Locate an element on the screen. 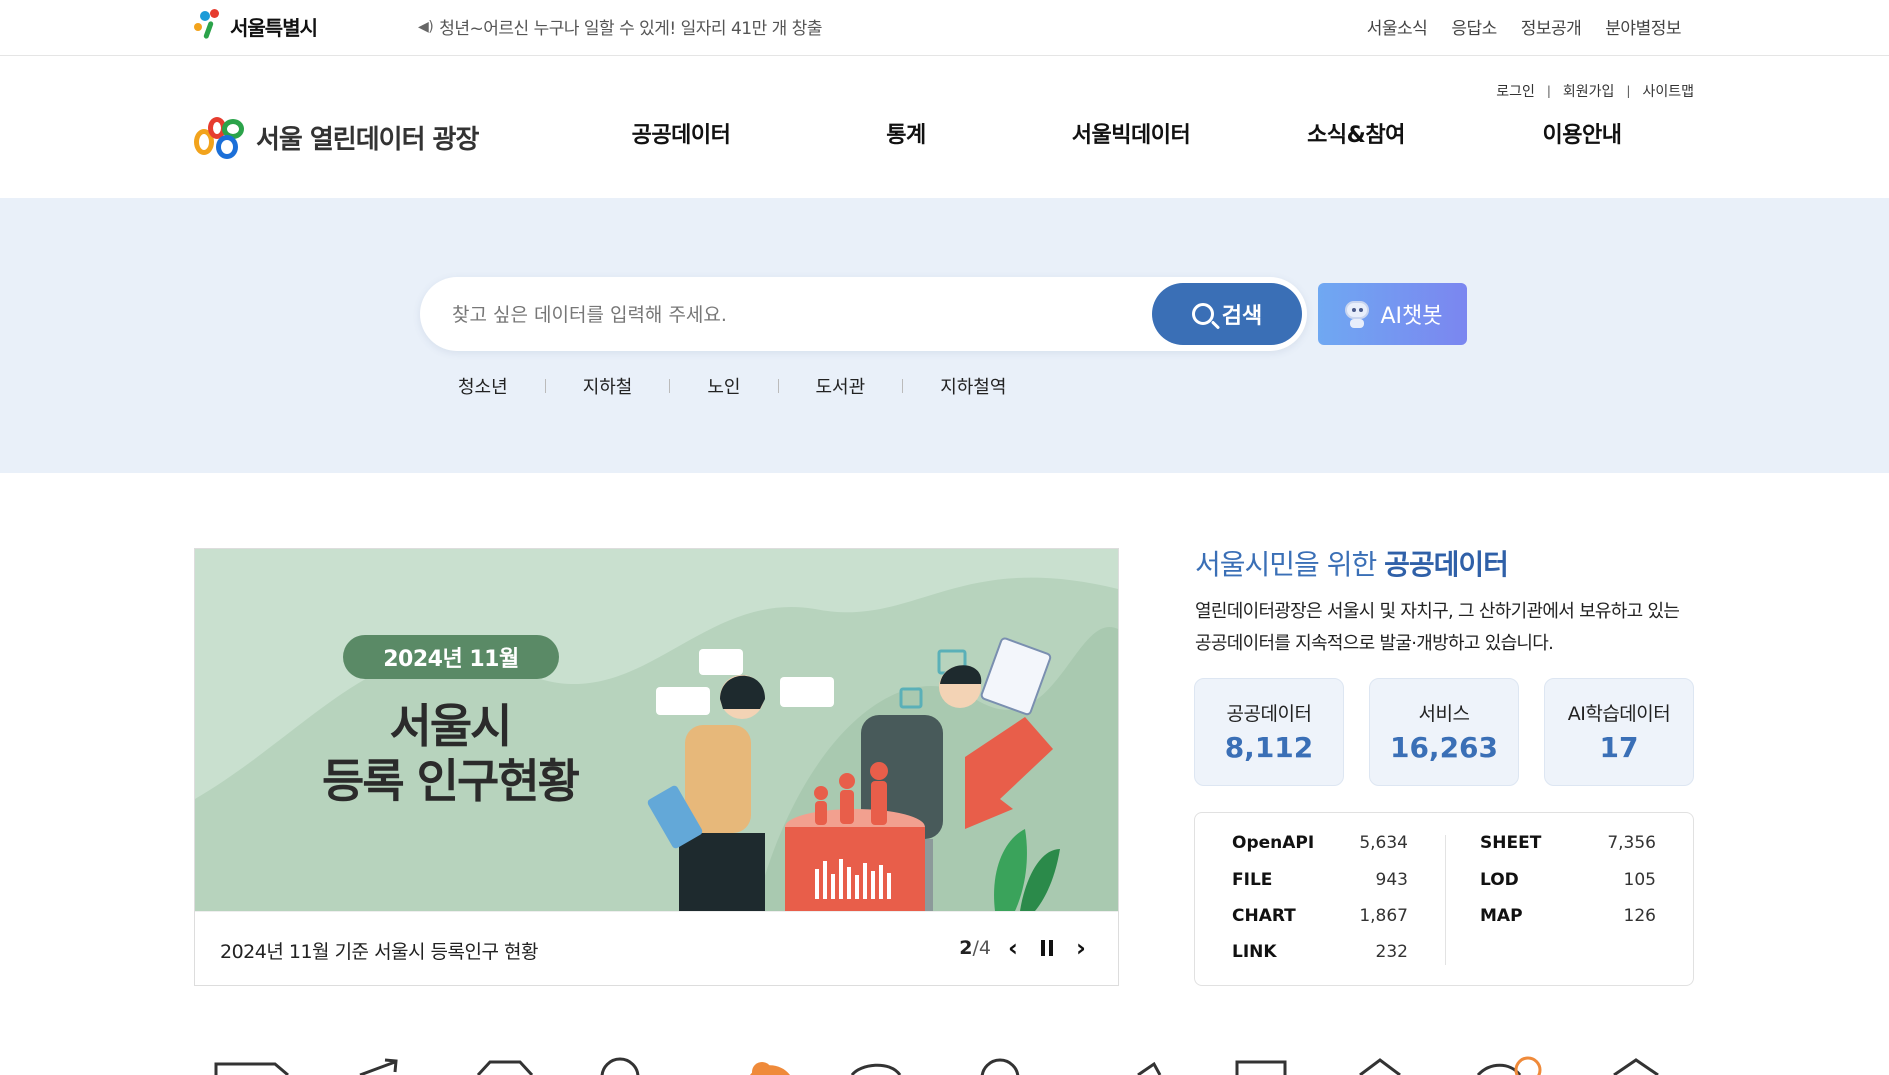 The image size is (1889, 1075). main-nav: 공공데이터 통계 서울빅데이터 소식&참여 이용안내 is located at coordinates (944, 137).